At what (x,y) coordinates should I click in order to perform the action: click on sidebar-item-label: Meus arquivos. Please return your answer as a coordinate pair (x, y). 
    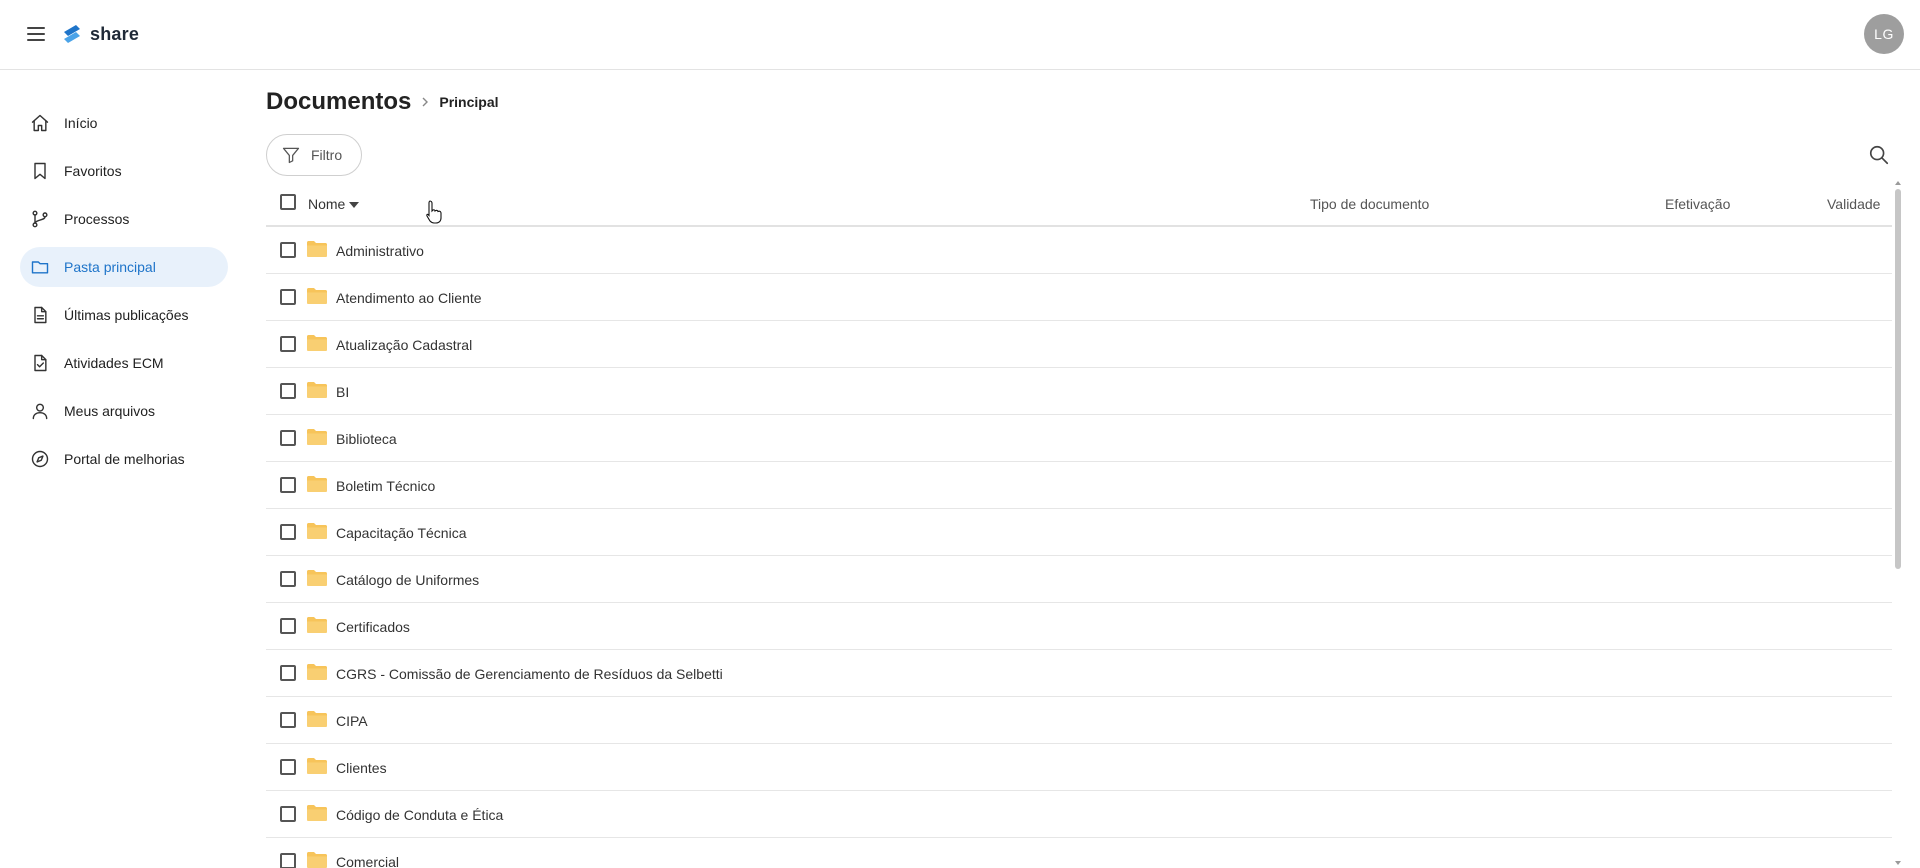
    Looking at the image, I should click on (110, 411).